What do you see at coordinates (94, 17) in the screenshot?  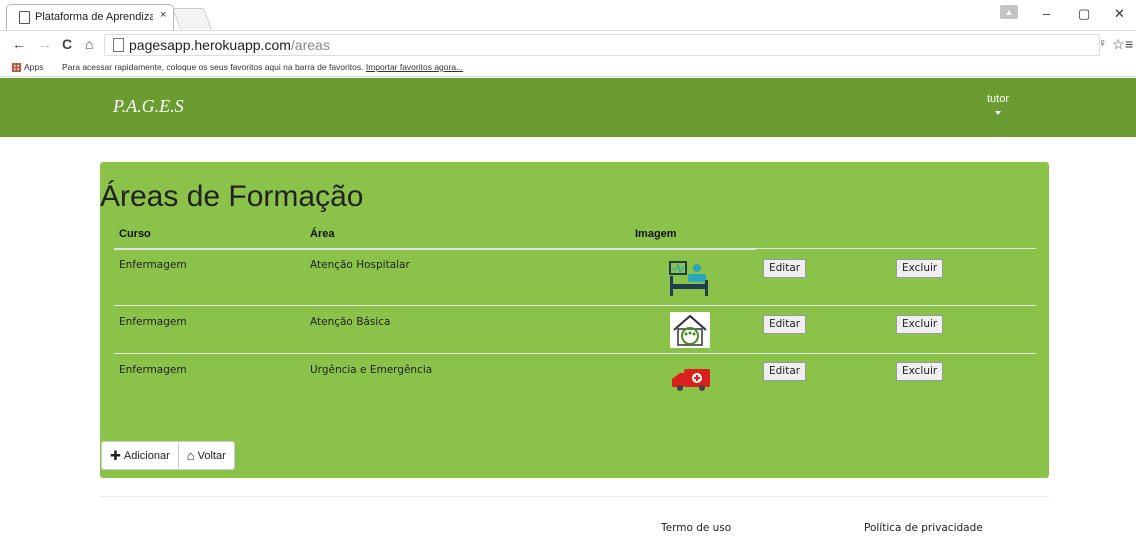 I see `tab-title: Plataforma de Aprendizagem` at bounding box center [94, 17].